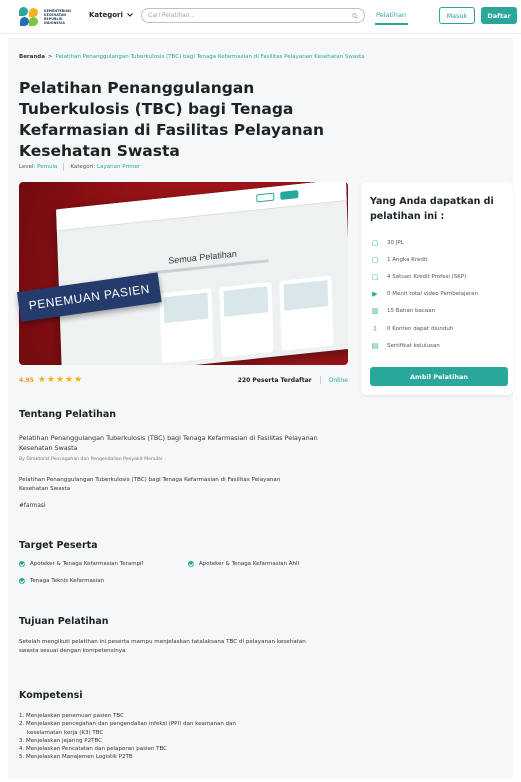 The width and height of the screenshot is (521, 782). I want to click on mode-online: Online, so click(338, 380).